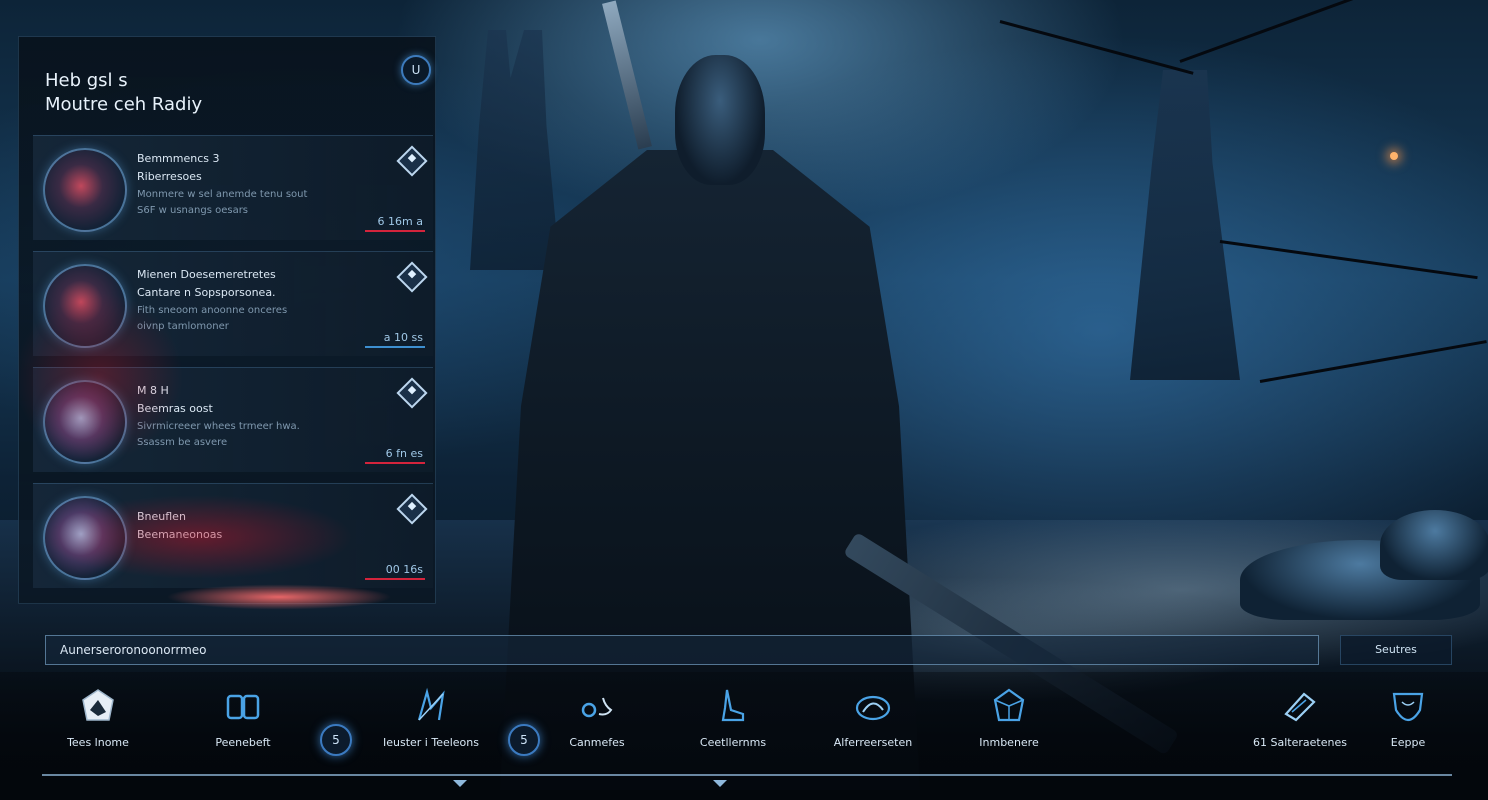 Image resolution: width=1488 pixels, height=800 pixels. I want to click on nav-item-cloak: Eeppe, so click(1408, 721).